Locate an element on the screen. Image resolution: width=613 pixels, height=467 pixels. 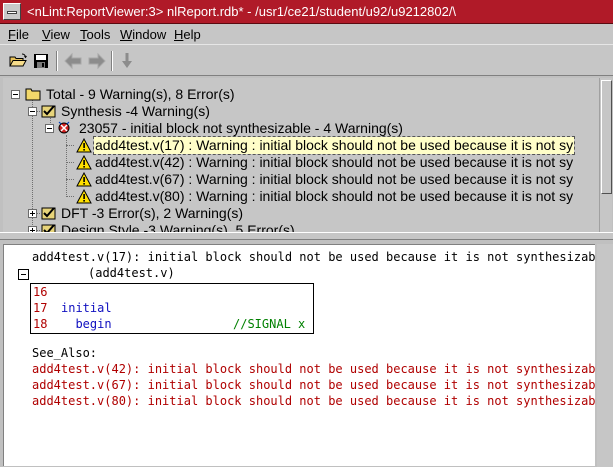
window-menu-button is located at coordinates (12, 11).